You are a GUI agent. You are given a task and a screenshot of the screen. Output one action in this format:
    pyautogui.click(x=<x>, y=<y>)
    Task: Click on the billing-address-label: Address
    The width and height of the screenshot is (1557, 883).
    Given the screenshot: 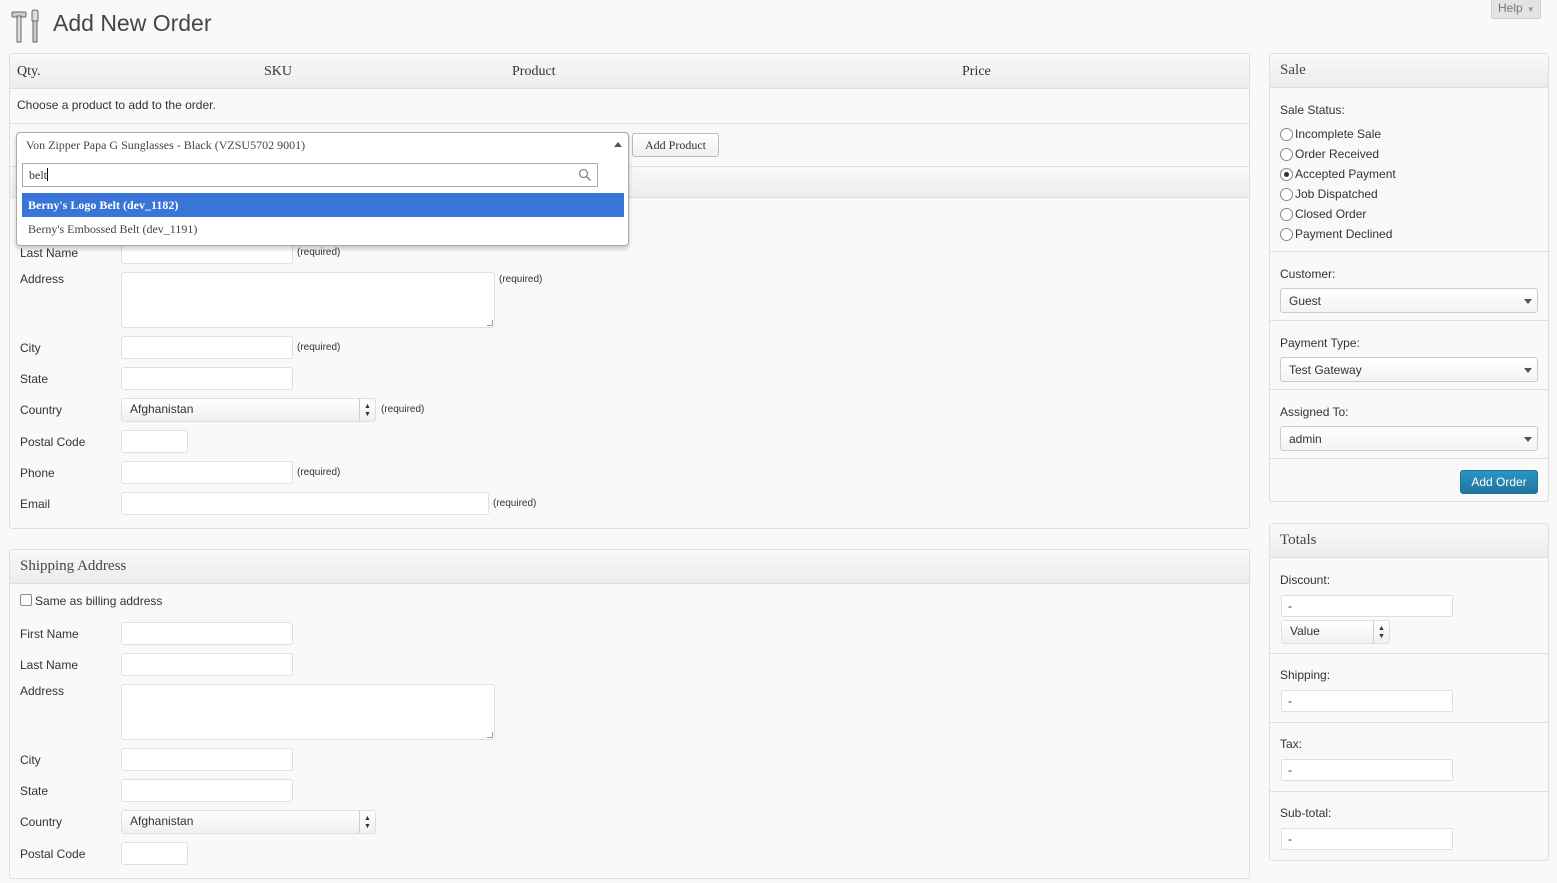 What is the action you would take?
    pyautogui.click(x=42, y=279)
    